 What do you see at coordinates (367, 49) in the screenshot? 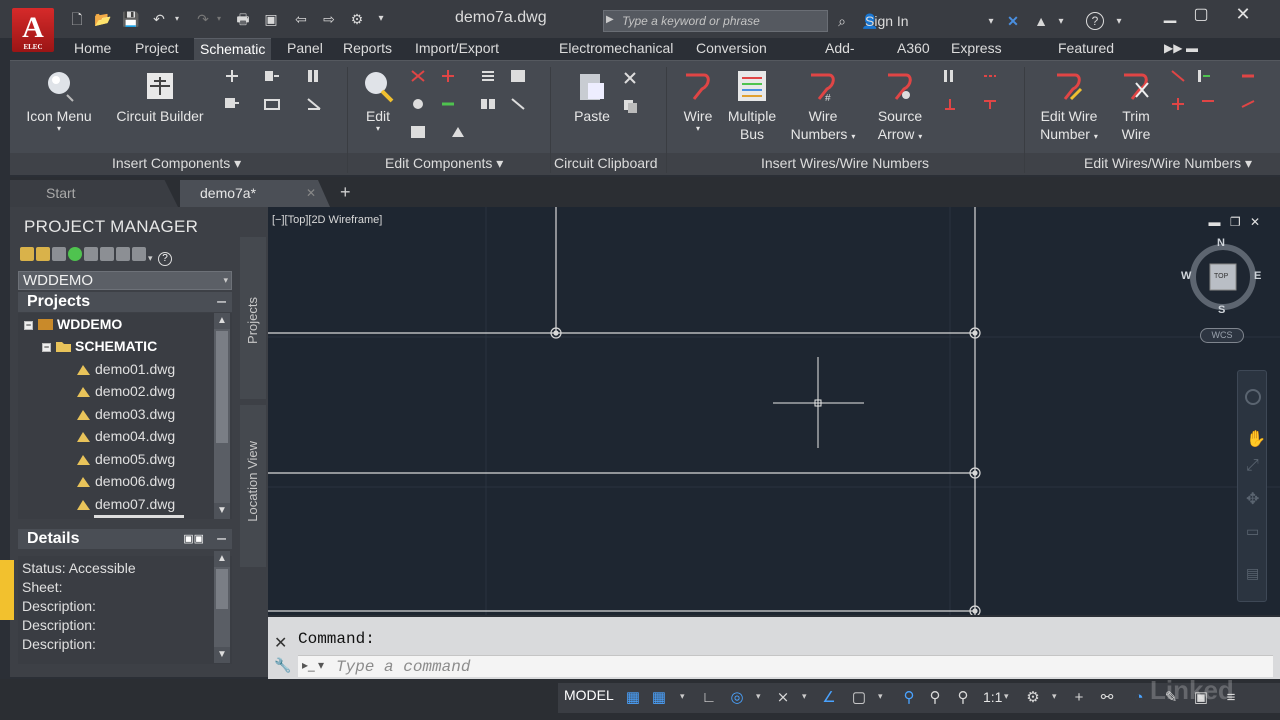
I see `tab-reports: Reports` at bounding box center [367, 49].